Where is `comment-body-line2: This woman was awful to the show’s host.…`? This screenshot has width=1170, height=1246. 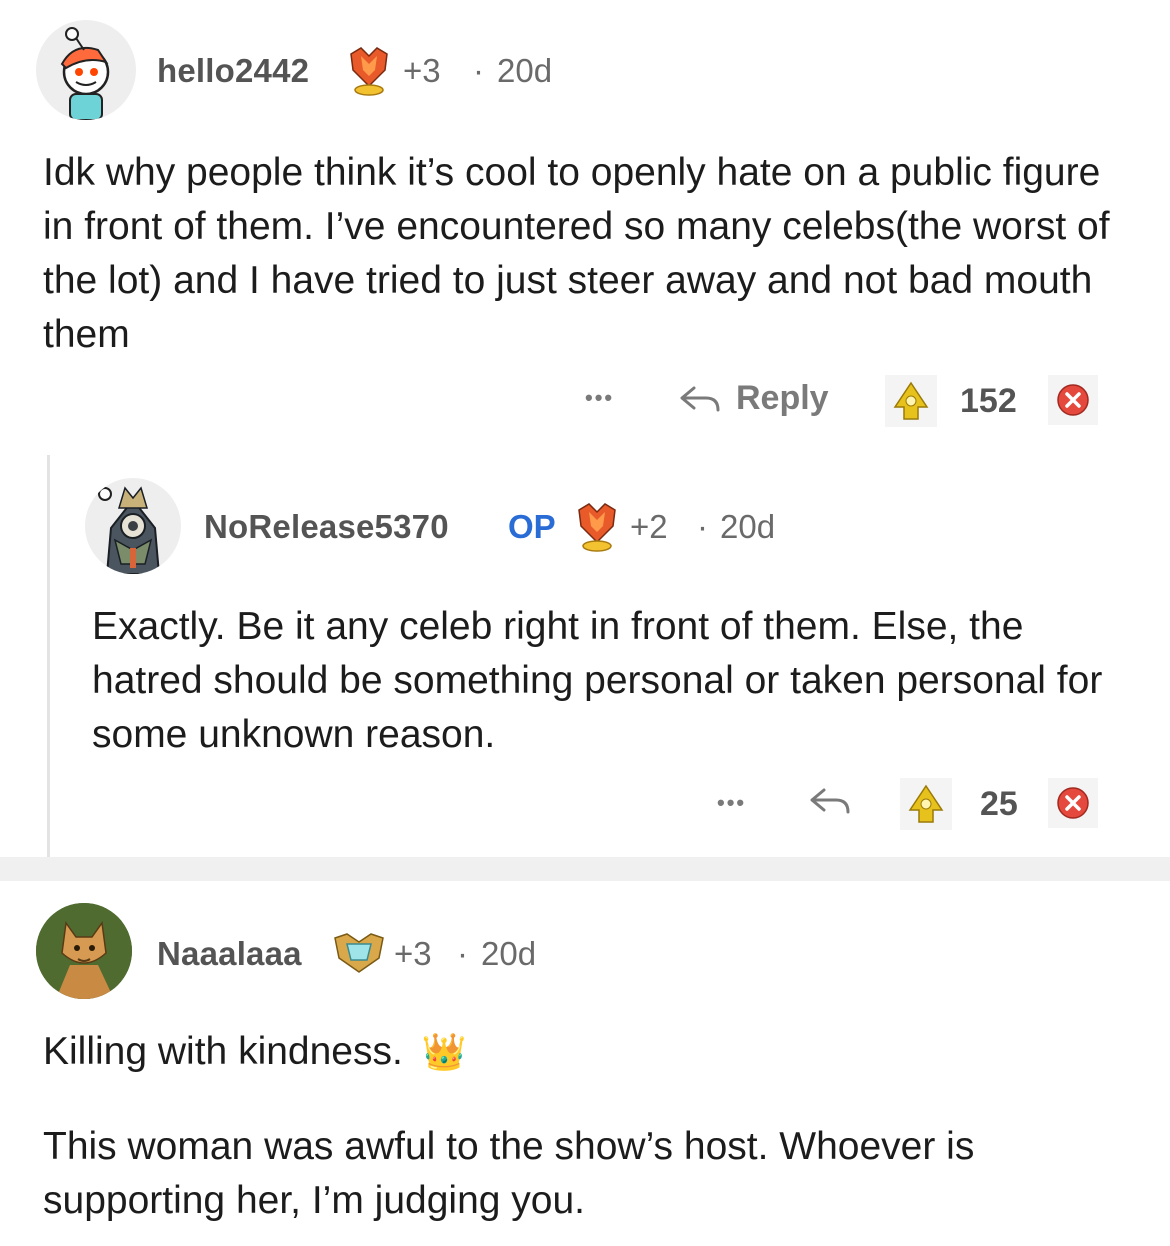
comment-body-line2: This woman was awful to the show’s host.… is located at coordinates (509, 1173).